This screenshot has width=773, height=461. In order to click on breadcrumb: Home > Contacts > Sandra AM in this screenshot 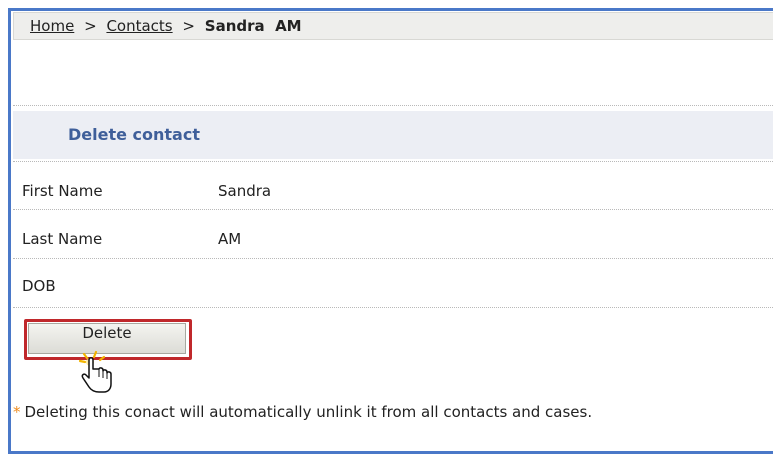, I will do `click(393, 26)`.